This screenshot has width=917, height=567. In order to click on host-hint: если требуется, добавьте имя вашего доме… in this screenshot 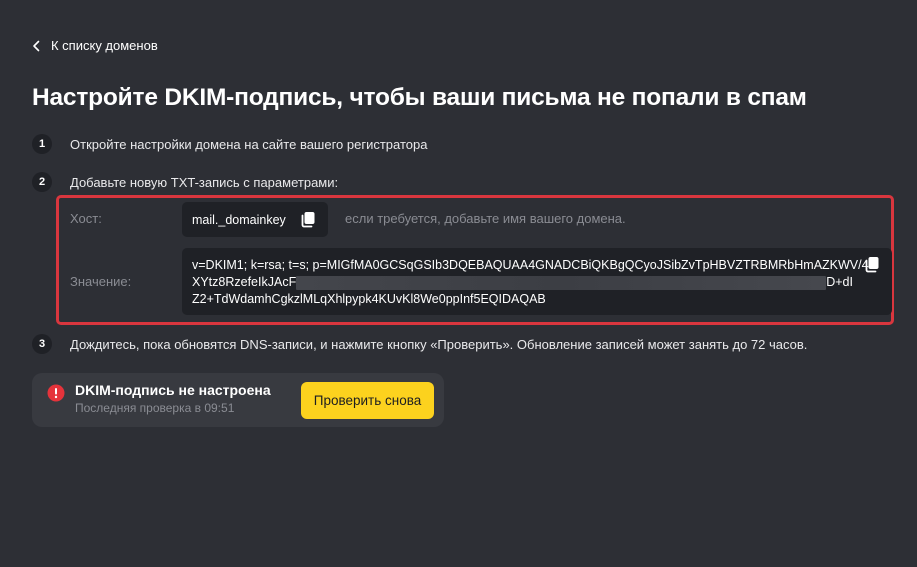, I will do `click(485, 218)`.